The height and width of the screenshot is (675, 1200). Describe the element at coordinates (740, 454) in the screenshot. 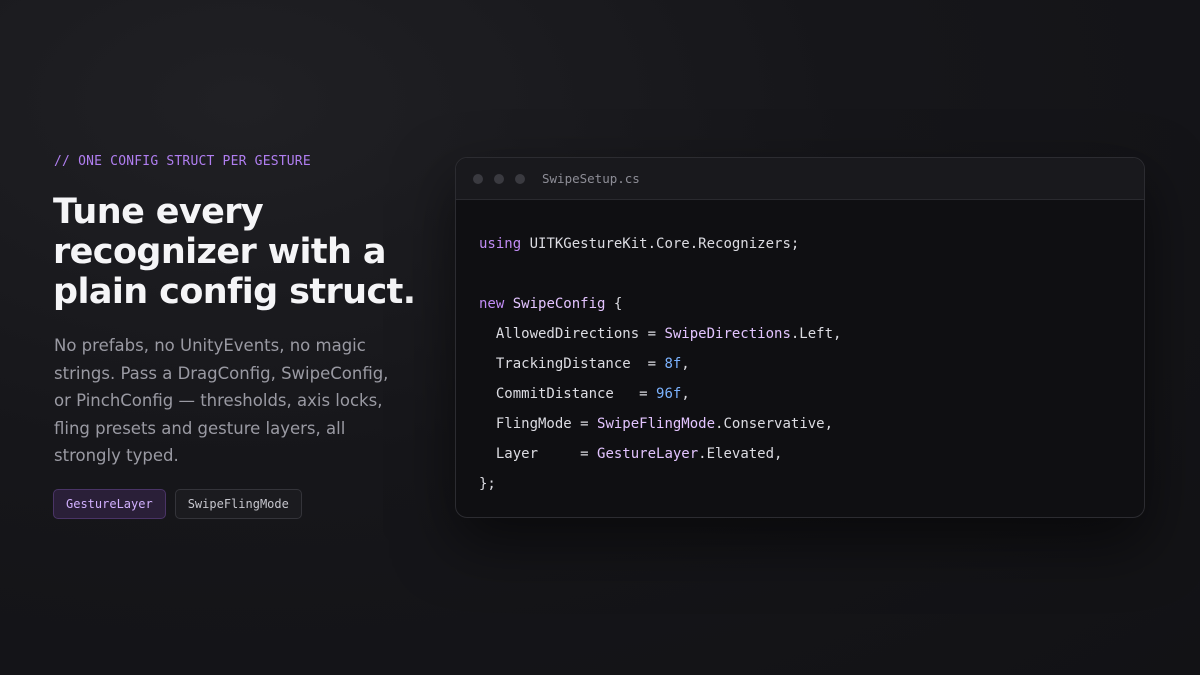

I see `code-token: .Elevated,` at that location.